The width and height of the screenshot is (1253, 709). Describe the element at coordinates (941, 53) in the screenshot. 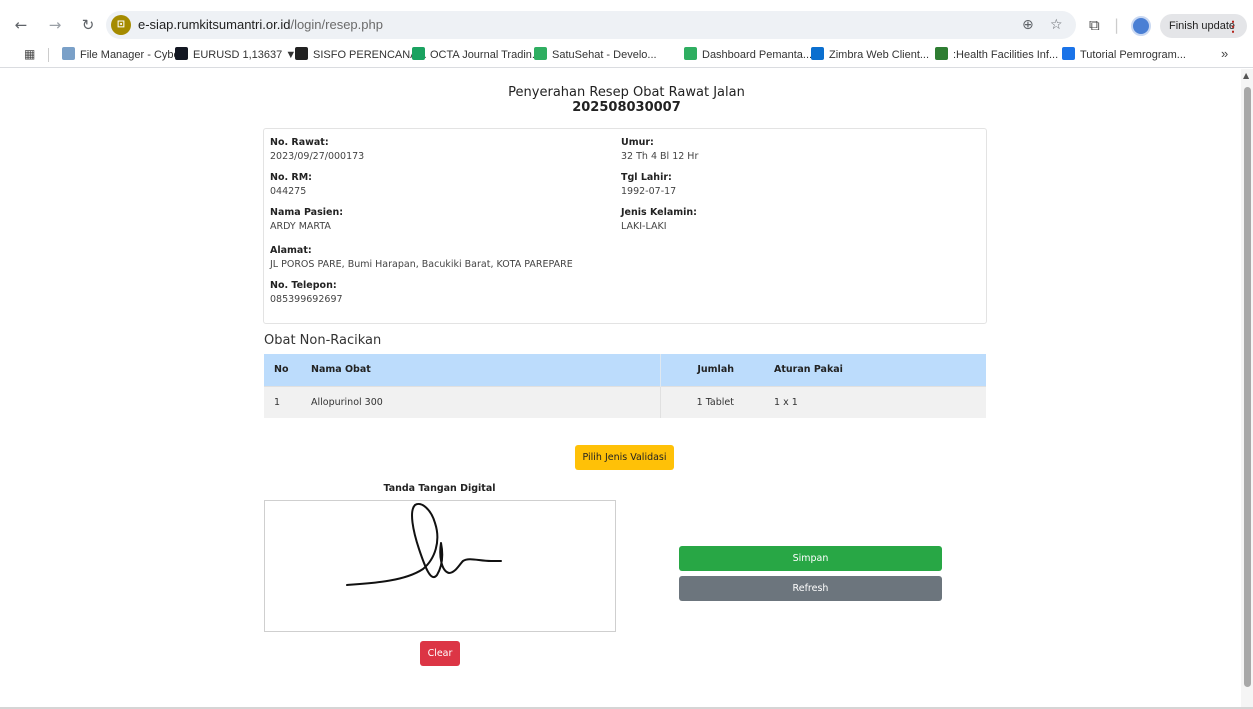

I see `facility-icon` at that location.